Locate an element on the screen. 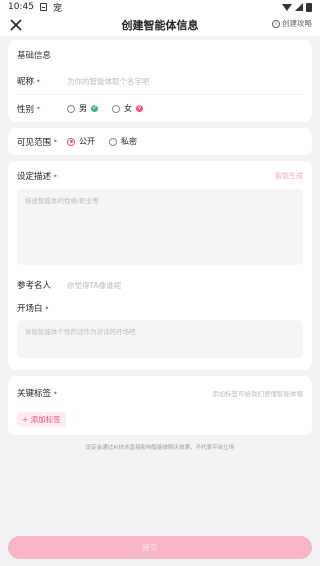  gender-row: 性别 • 男 ♂ 女 ♀ is located at coordinates (160, 108).